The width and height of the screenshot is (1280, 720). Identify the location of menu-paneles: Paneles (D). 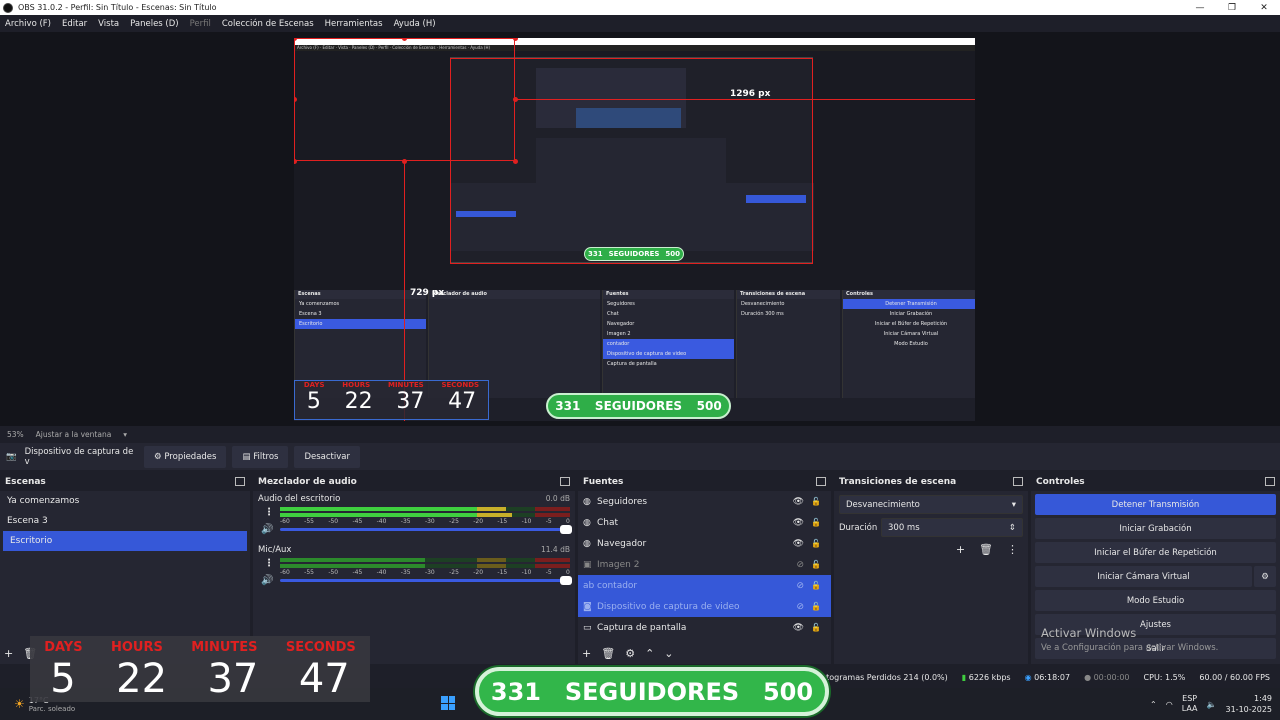
(154, 24).